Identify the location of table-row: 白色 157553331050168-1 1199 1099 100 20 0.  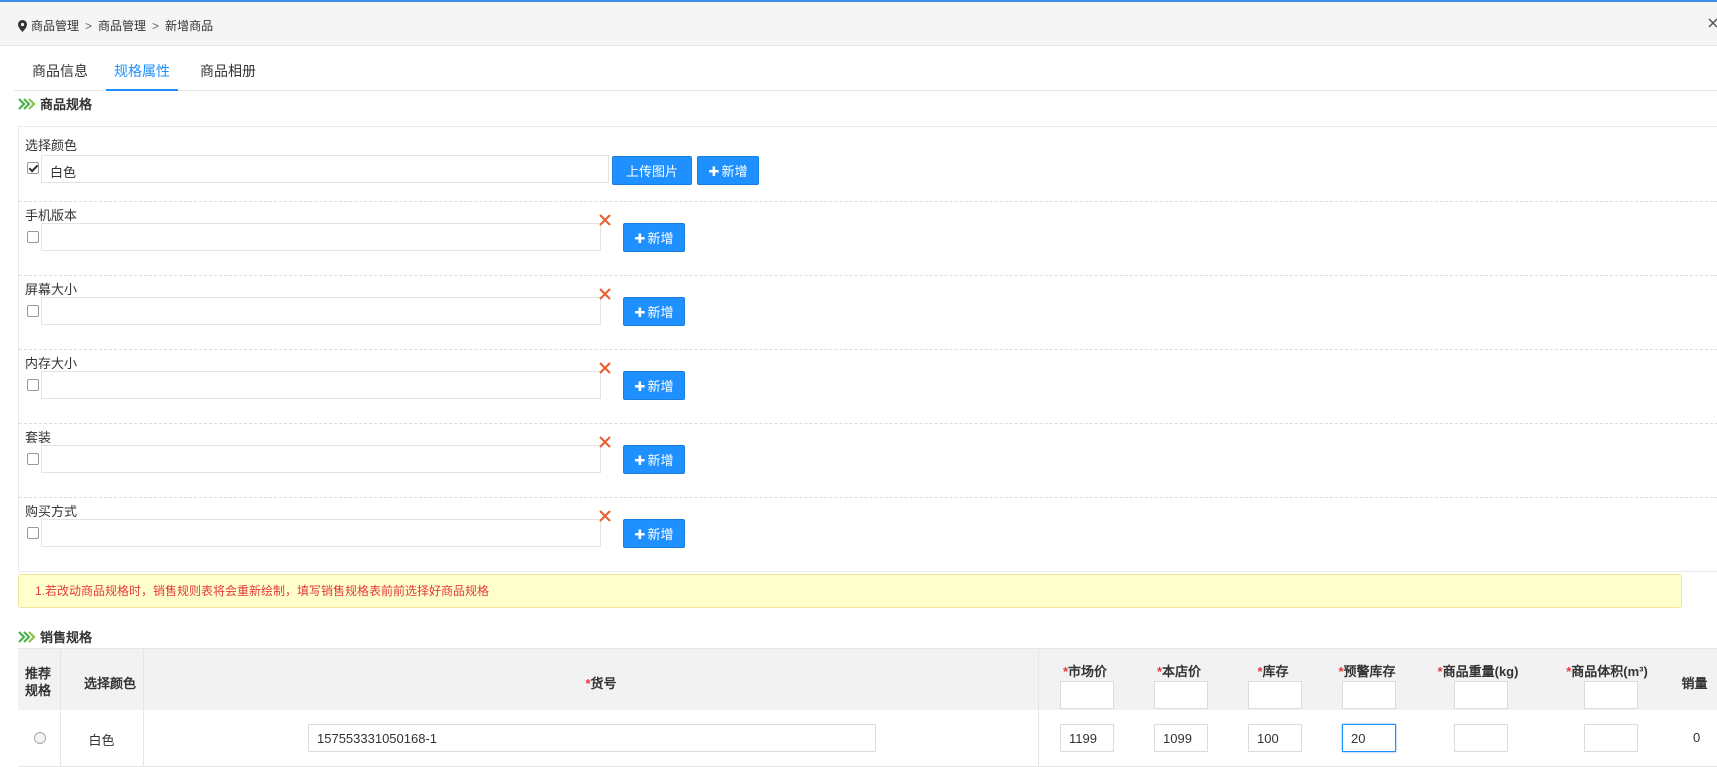
(867, 738).